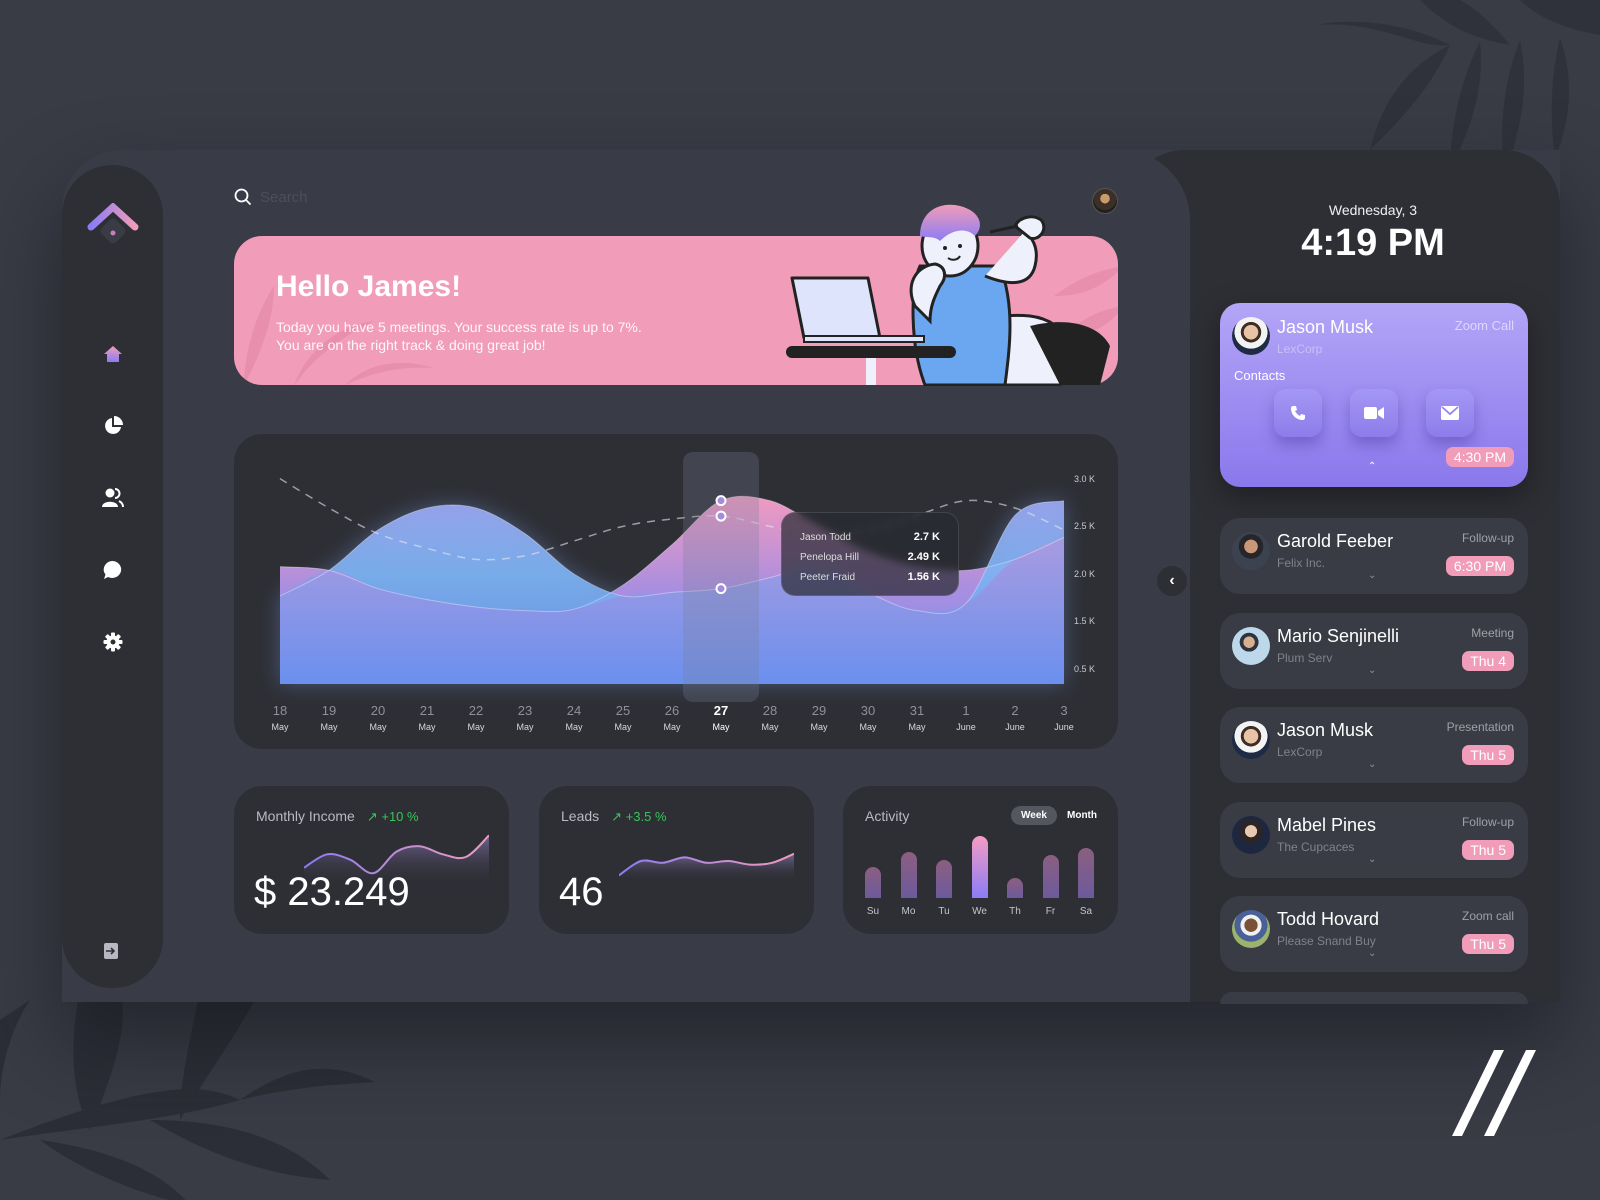 This screenshot has width=1600, height=1200. What do you see at coordinates (819, 710) in the screenshot?
I see `x-tick-day: 29` at bounding box center [819, 710].